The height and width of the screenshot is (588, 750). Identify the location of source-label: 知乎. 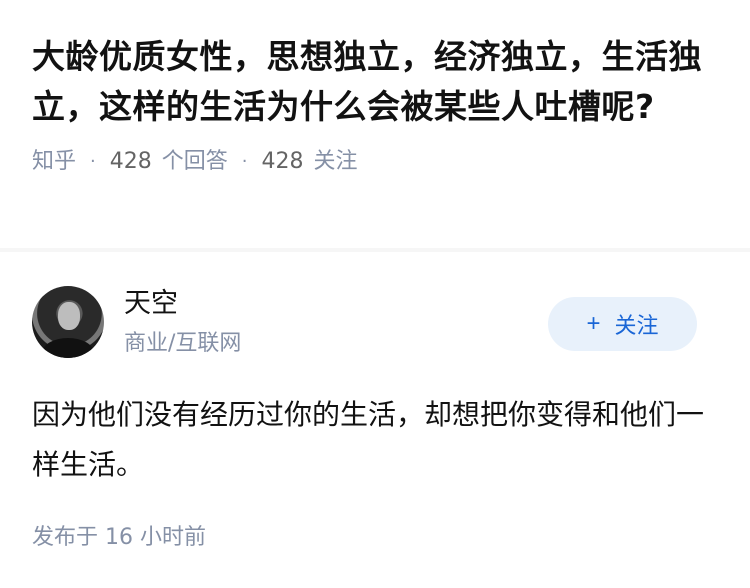
(54, 161).